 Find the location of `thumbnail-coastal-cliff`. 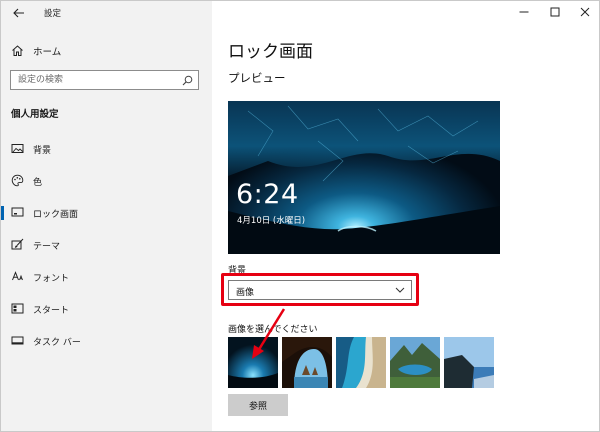

thumbnail-coastal-cliff is located at coordinates (469, 362).